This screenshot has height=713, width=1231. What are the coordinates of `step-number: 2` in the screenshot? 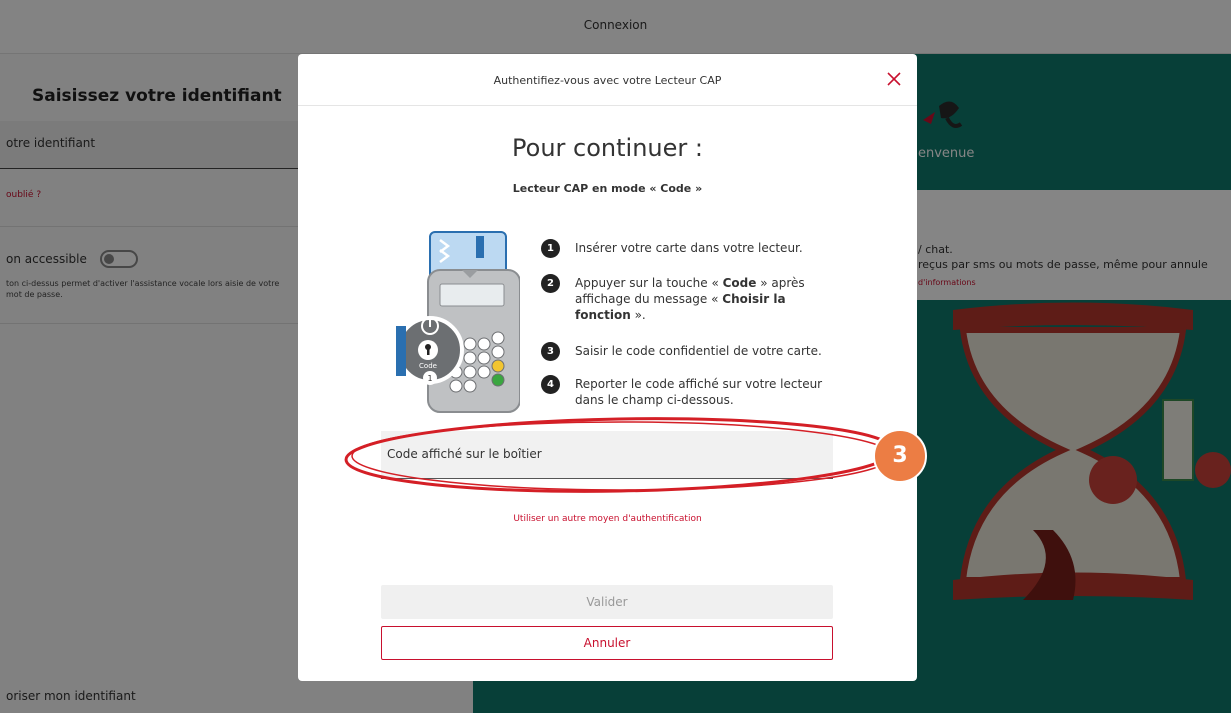 It's located at (550, 283).